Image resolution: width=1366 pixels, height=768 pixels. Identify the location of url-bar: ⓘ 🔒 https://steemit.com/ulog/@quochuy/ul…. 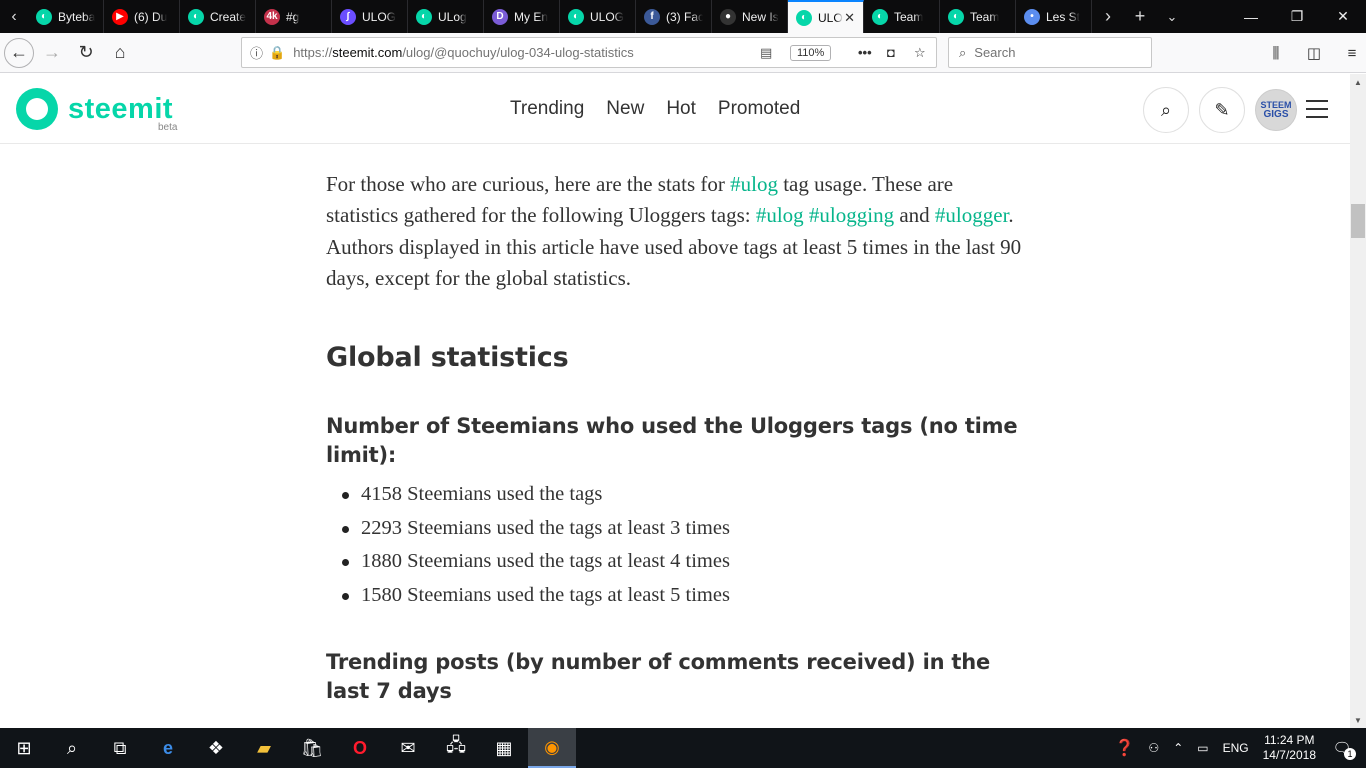
(589, 52).